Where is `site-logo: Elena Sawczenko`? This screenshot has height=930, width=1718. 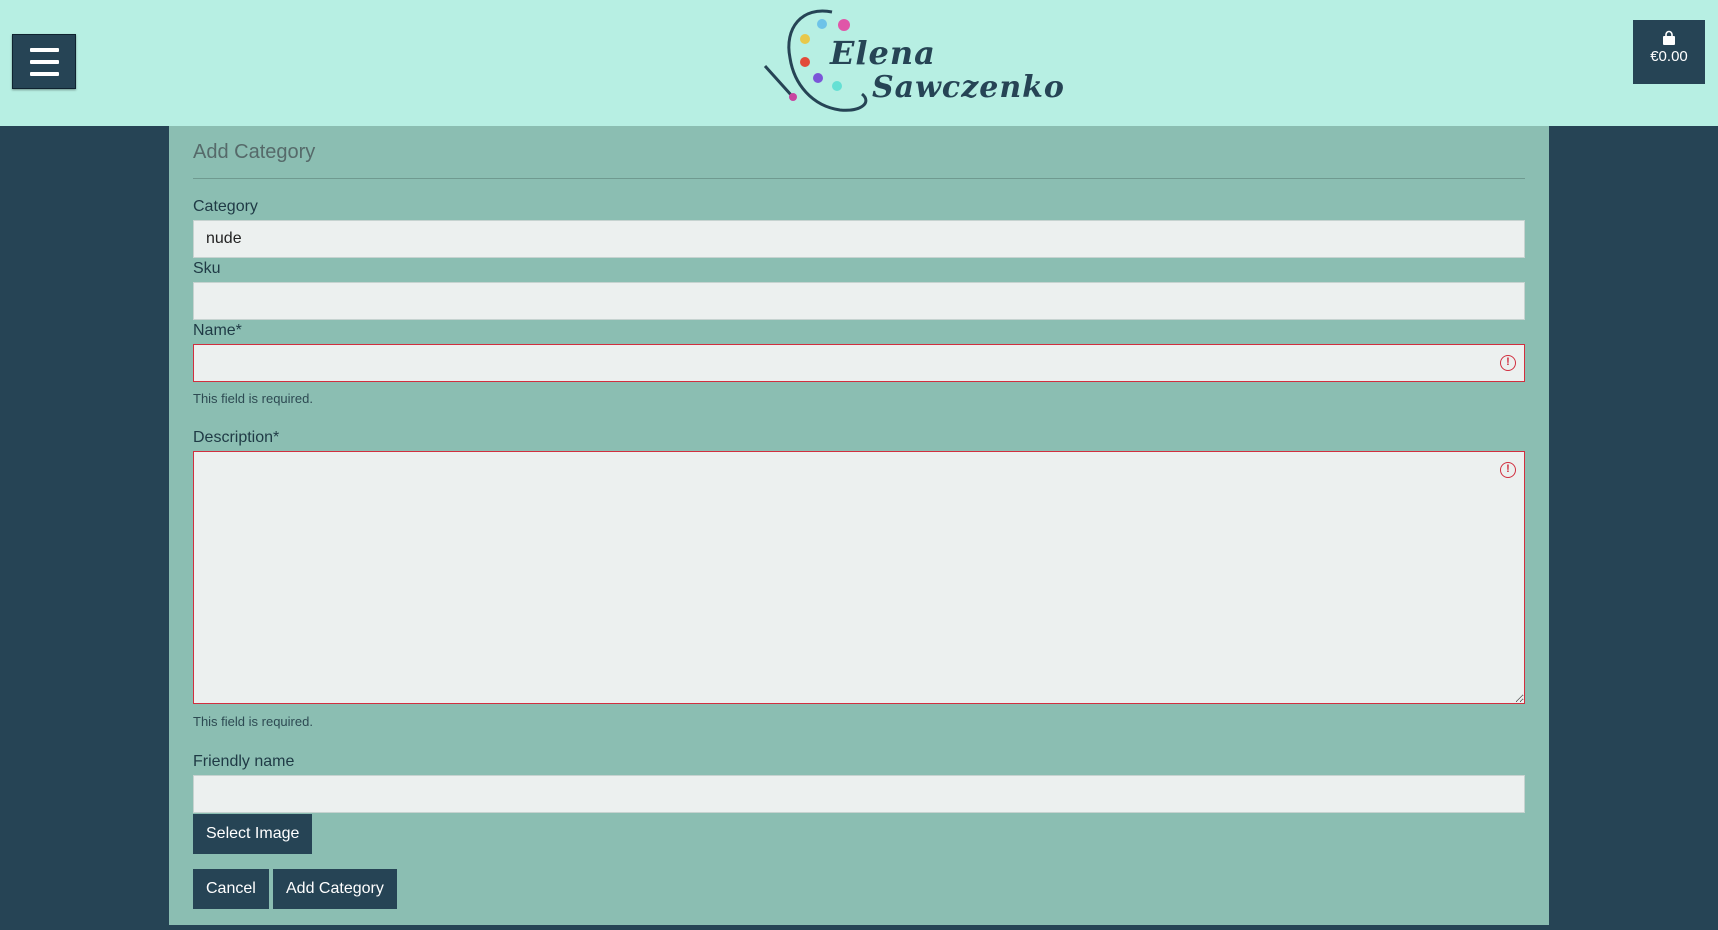
site-logo: Elena Sawczenko is located at coordinates (913, 61).